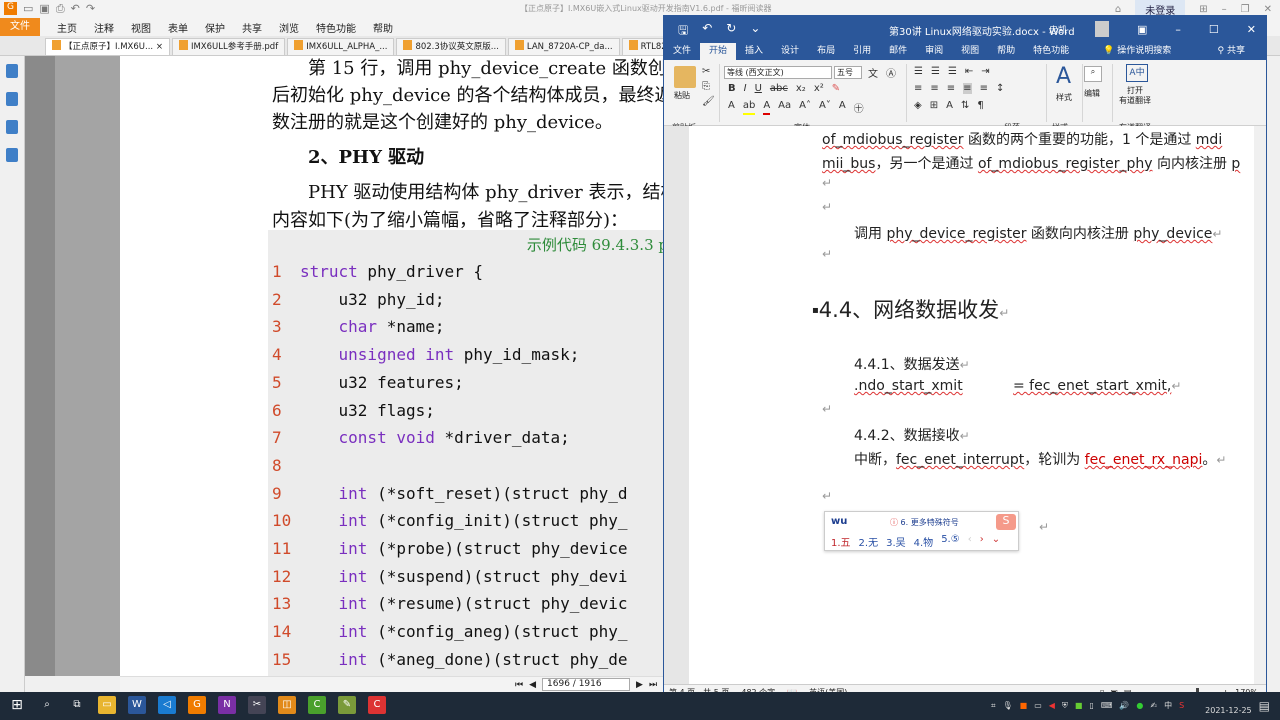 The height and width of the screenshot is (720, 1280). What do you see at coordinates (167, 705) in the screenshot?
I see `vscode-icon: ◁` at bounding box center [167, 705].